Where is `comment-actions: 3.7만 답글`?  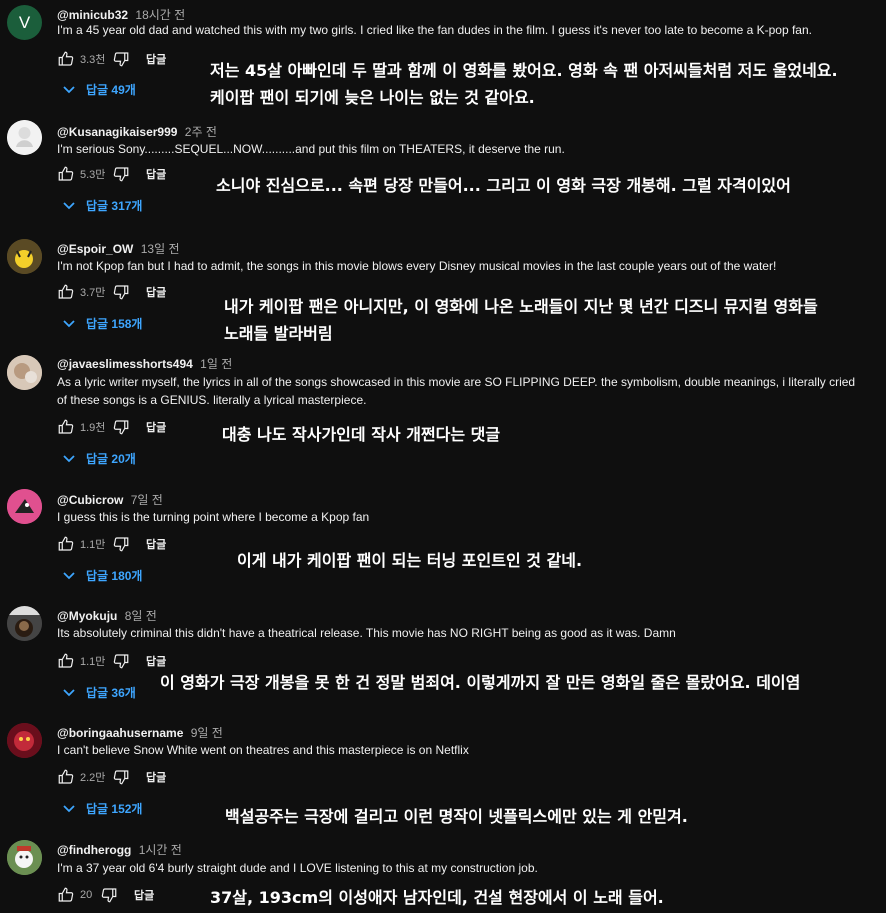 comment-actions: 3.7만 답글 is located at coordinates (111, 292).